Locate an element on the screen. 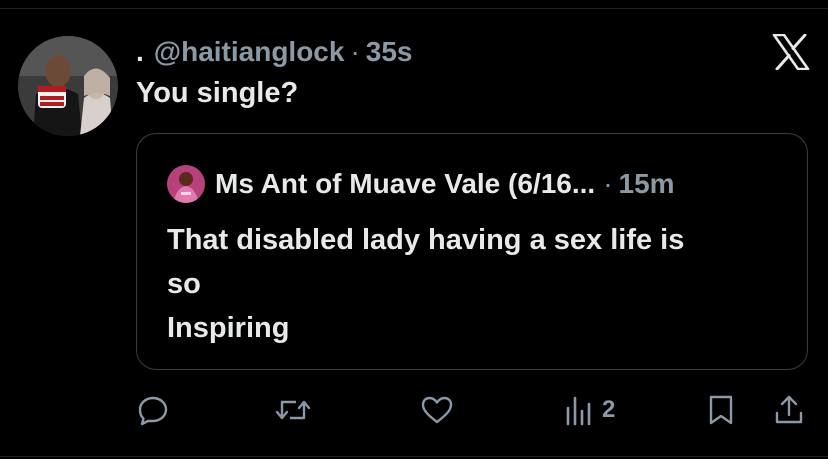  reply-button is located at coordinates (153, 410).